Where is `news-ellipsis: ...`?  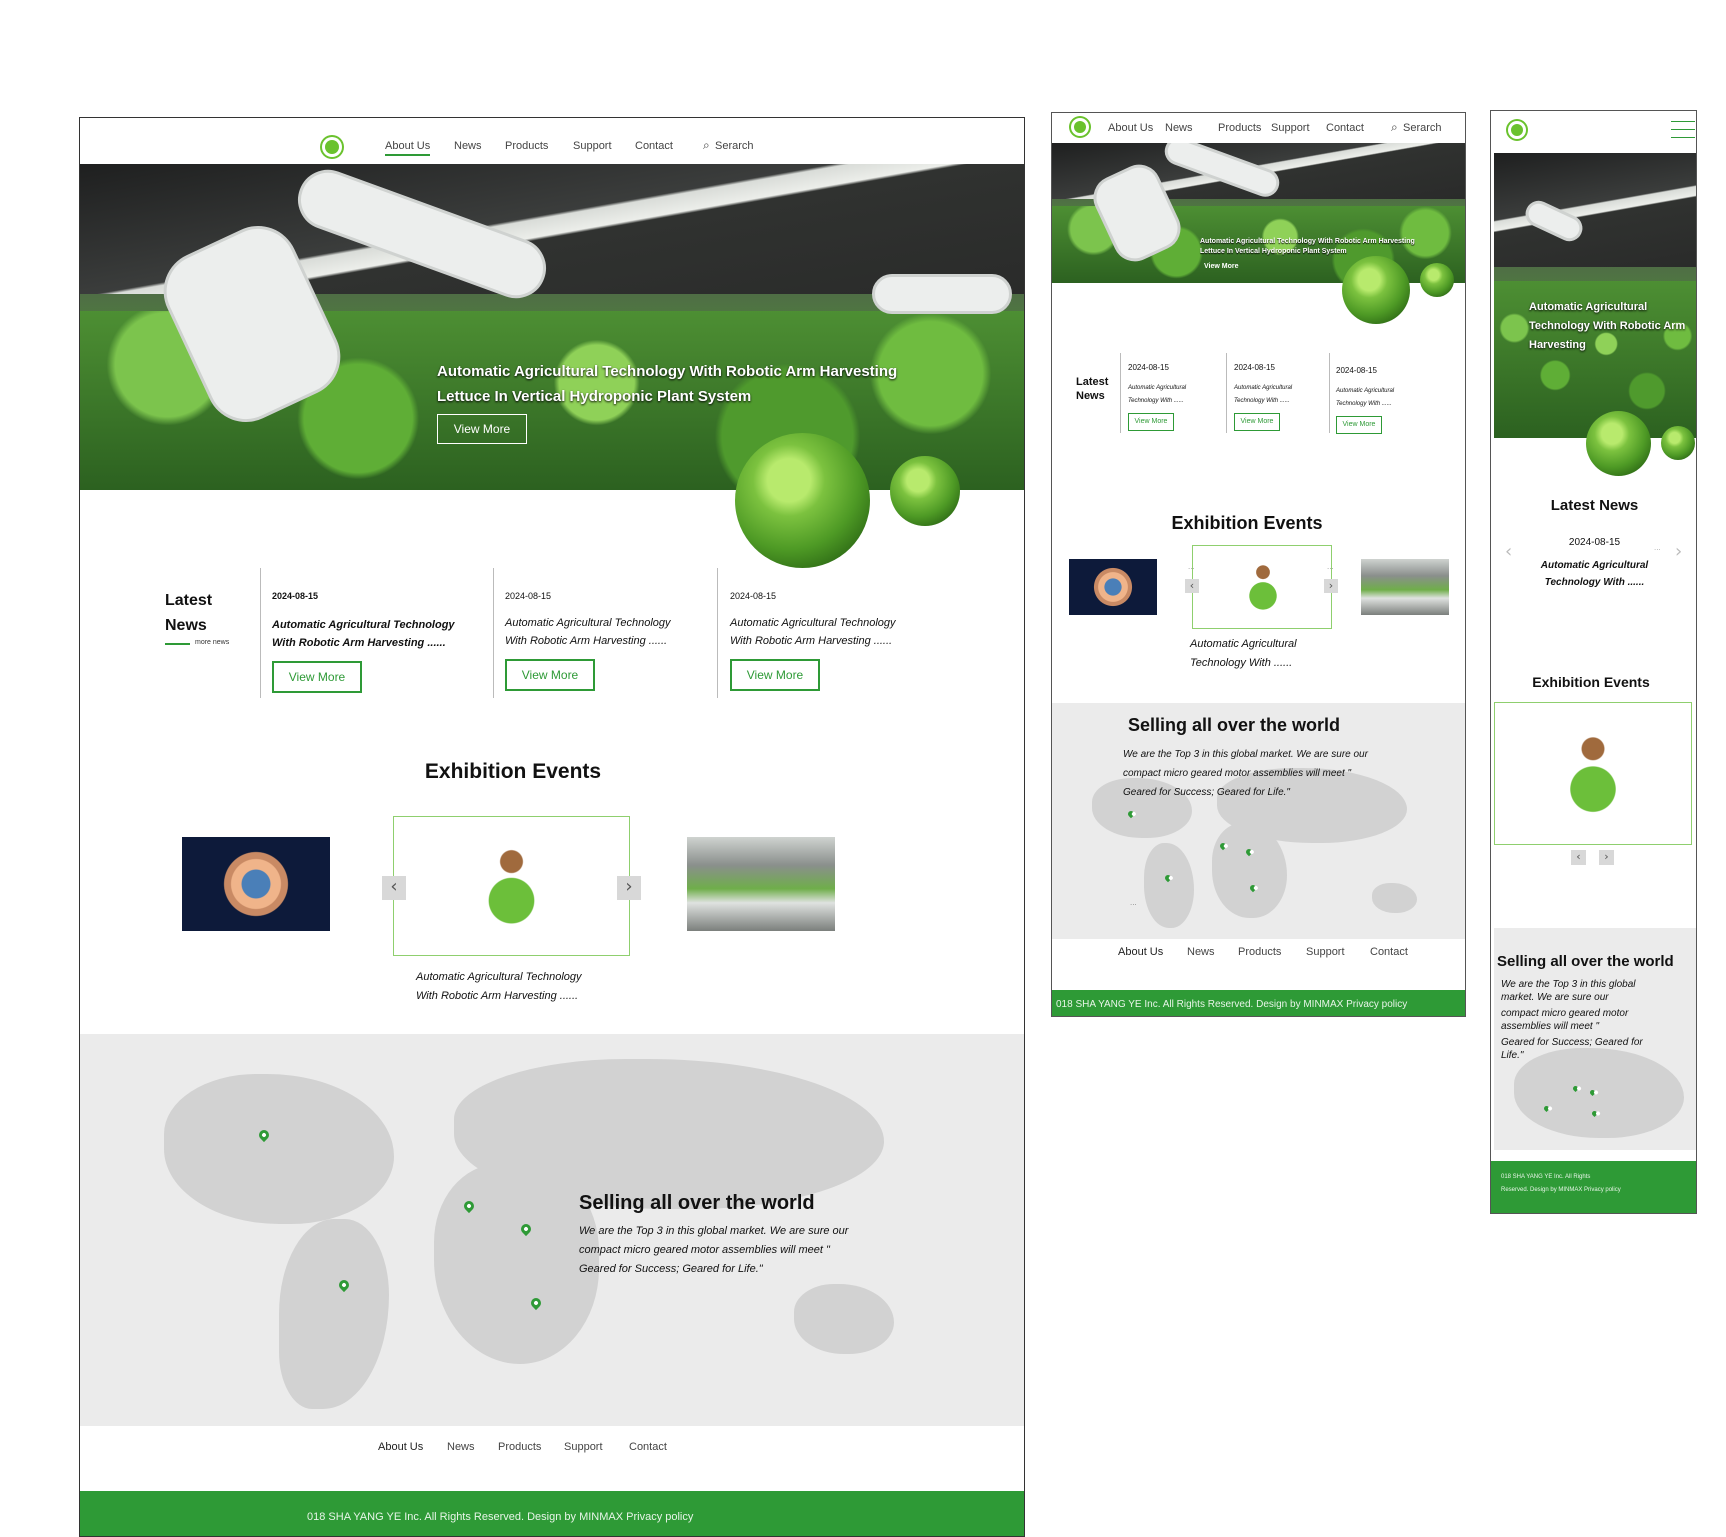 news-ellipsis: ... is located at coordinates (1657, 547).